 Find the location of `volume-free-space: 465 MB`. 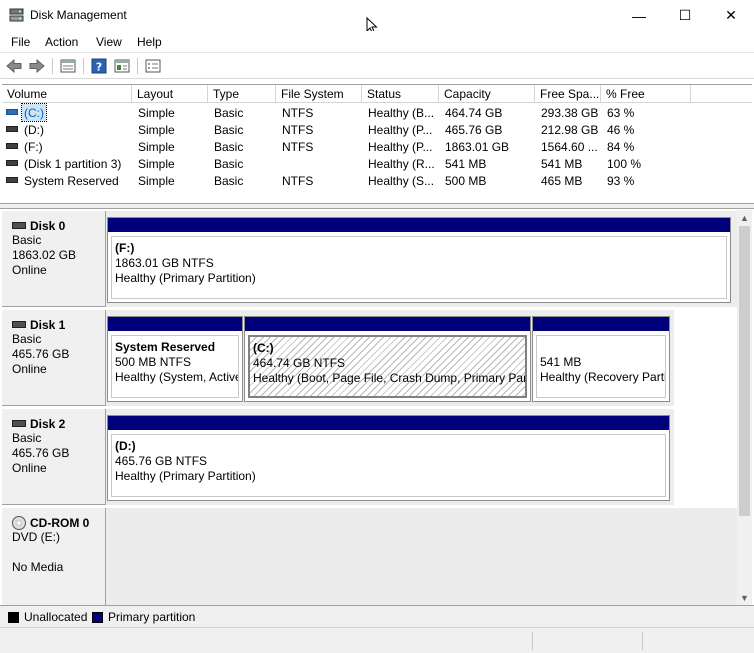

volume-free-space: 465 MB is located at coordinates (562, 181).